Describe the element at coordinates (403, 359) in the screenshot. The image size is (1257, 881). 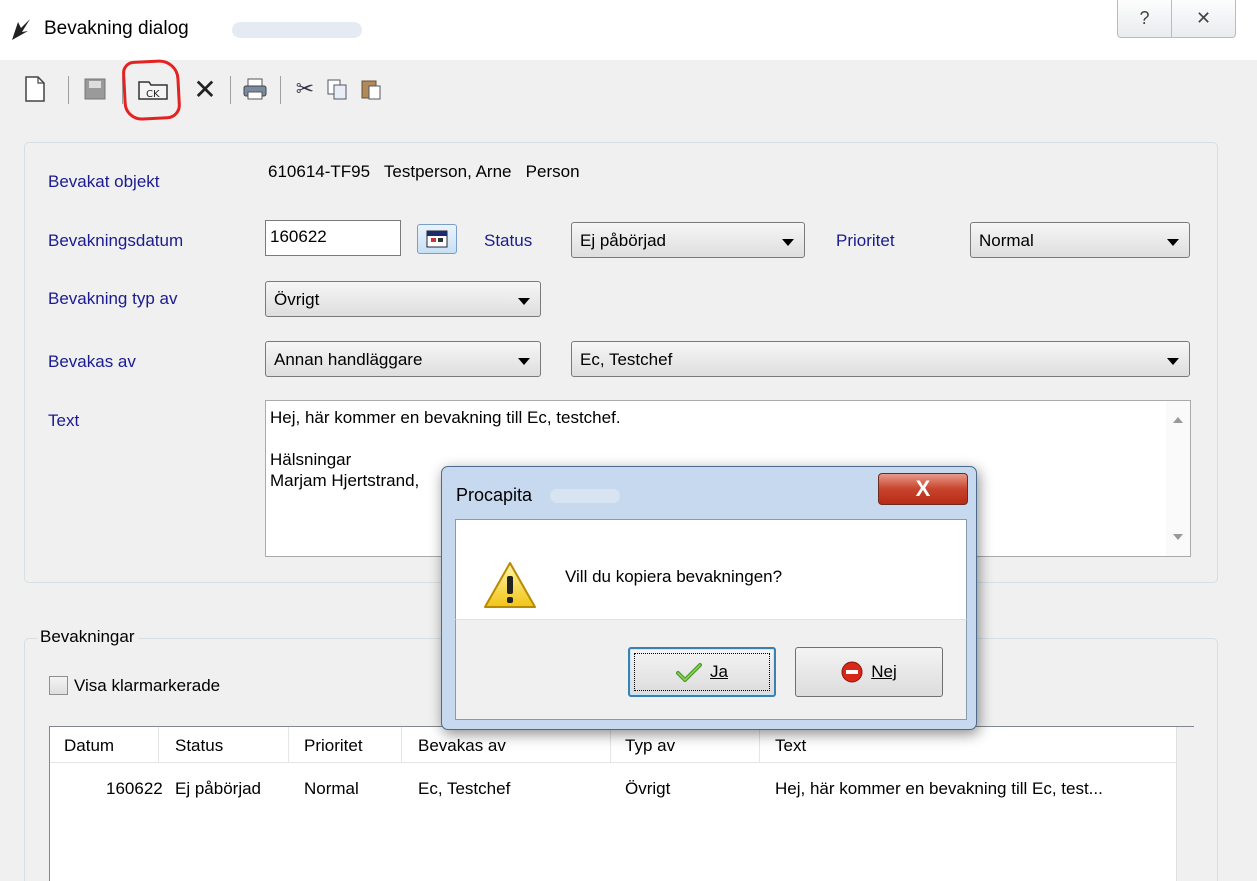
I see `bevakas-av-select: Annan handläggare` at that location.